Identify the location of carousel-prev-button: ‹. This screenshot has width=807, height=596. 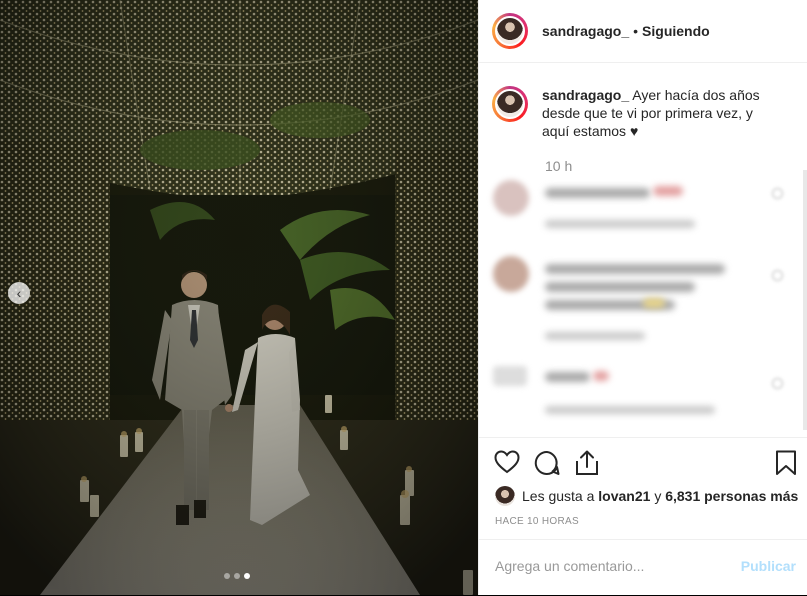
(19, 293).